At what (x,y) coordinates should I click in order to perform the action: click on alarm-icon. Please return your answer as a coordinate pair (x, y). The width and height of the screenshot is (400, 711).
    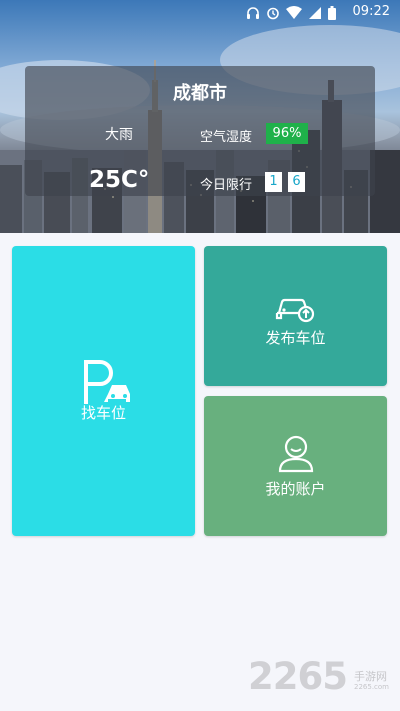
    Looking at the image, I should click on (273, 13).